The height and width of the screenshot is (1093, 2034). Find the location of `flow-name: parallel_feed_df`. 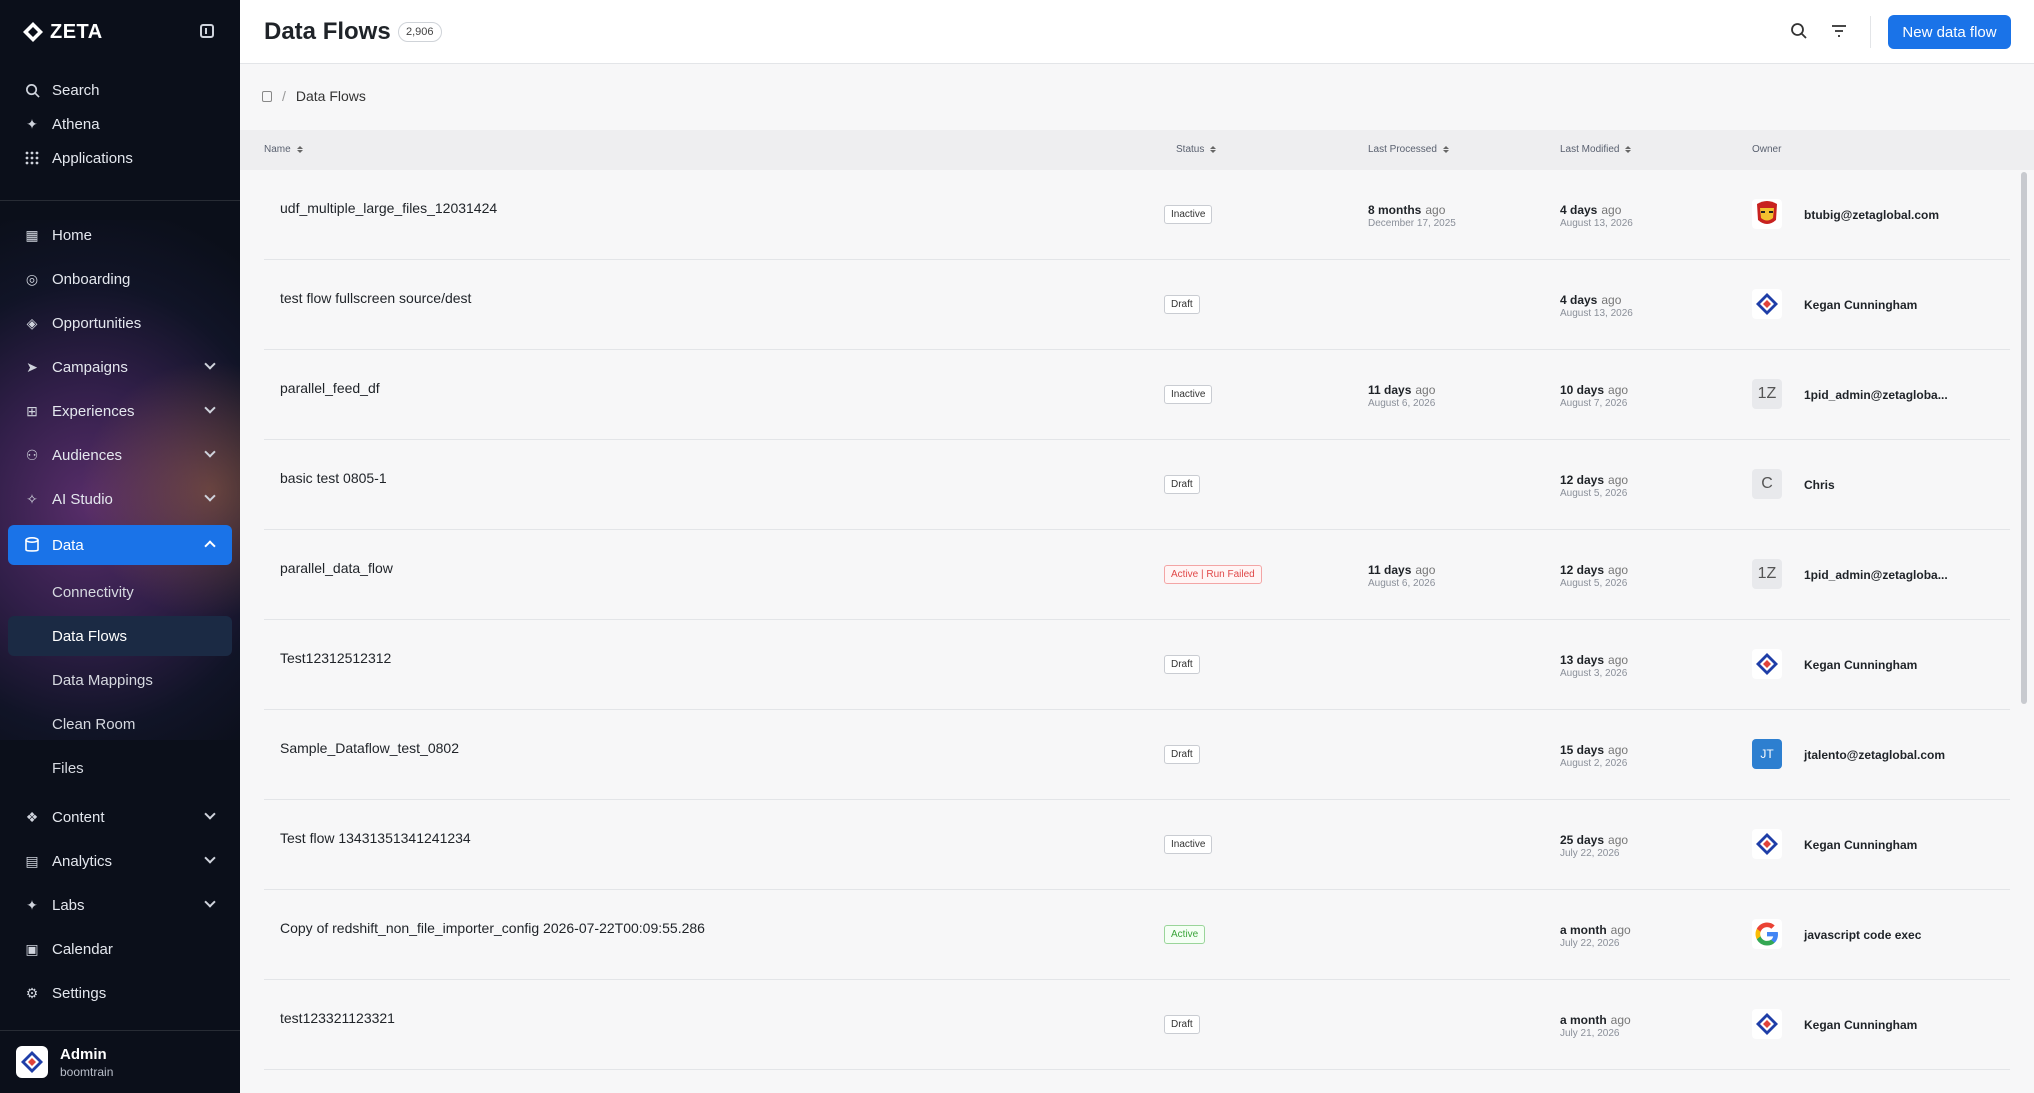

flow-name: parallel_feed_df is located at coordinates (330, 388).